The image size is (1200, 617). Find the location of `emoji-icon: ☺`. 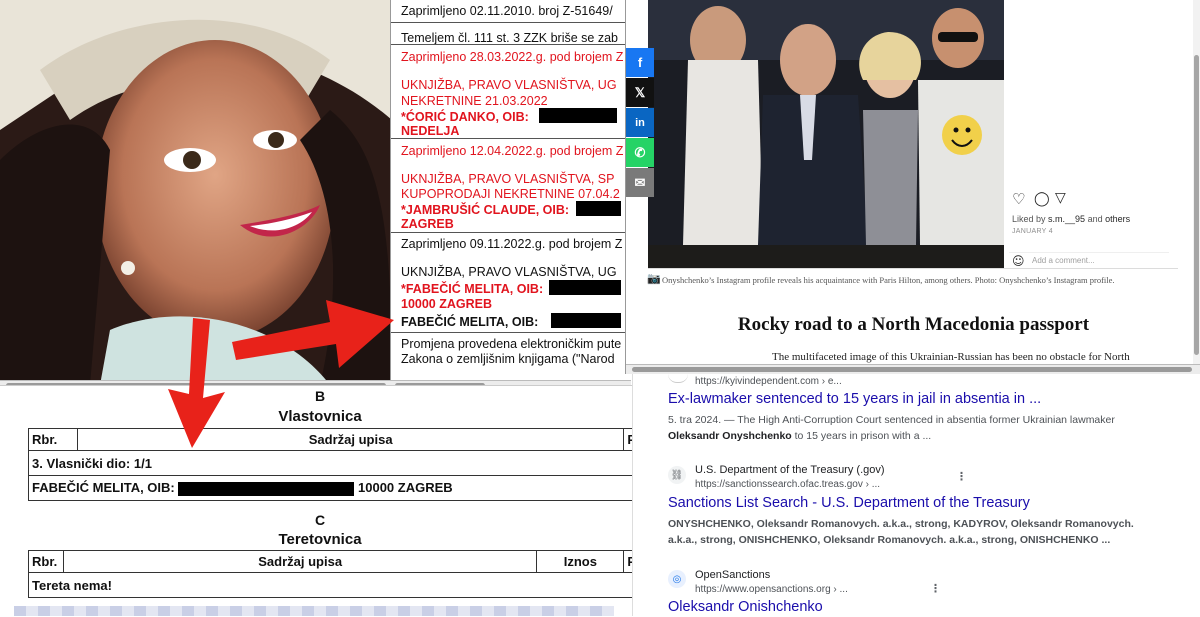

emoji-icon: ☺ is located at coordinates (1018, 261).